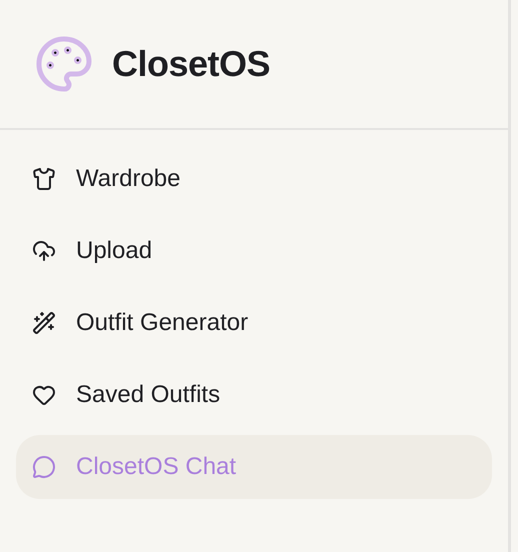 The width and height of the screenshot is (518, 552). What do you see at coordinates (64, 64) in the screenshot?
I see `palette-icon` at bounding box center [64, 64].